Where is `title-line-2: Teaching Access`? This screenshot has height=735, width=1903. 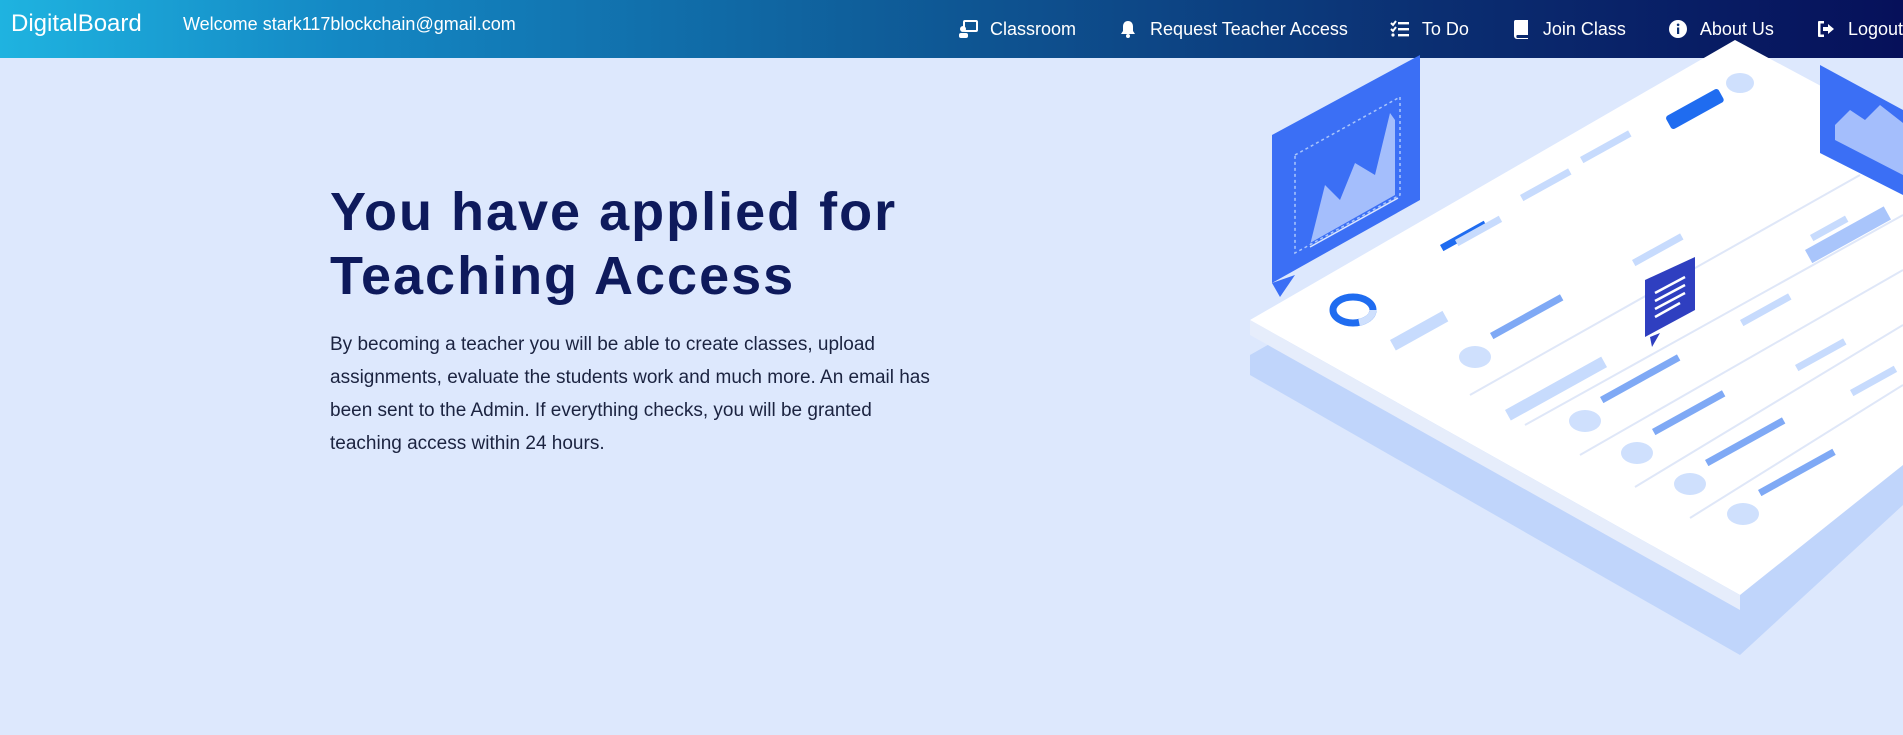
title-line-2: Teaching Access is located at coordinates (563, 276).